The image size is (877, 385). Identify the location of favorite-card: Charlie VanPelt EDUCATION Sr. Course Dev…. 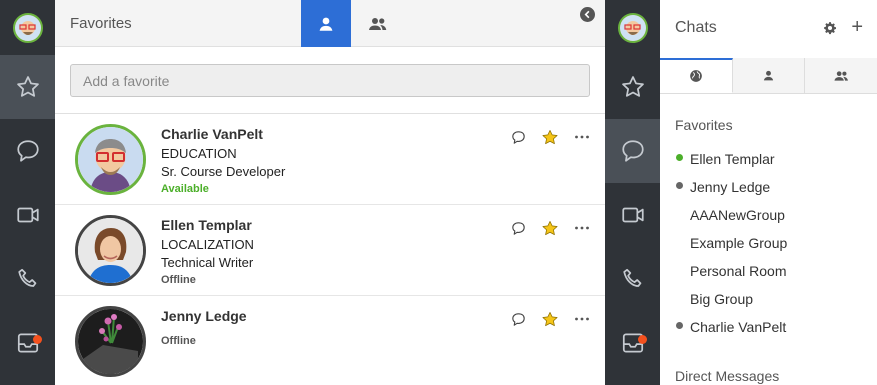
(330, 159).